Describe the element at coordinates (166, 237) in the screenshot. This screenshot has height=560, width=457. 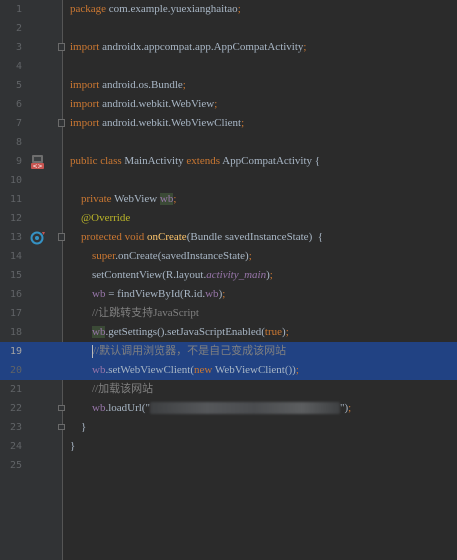
I see `code-token: onCreate` at that location.